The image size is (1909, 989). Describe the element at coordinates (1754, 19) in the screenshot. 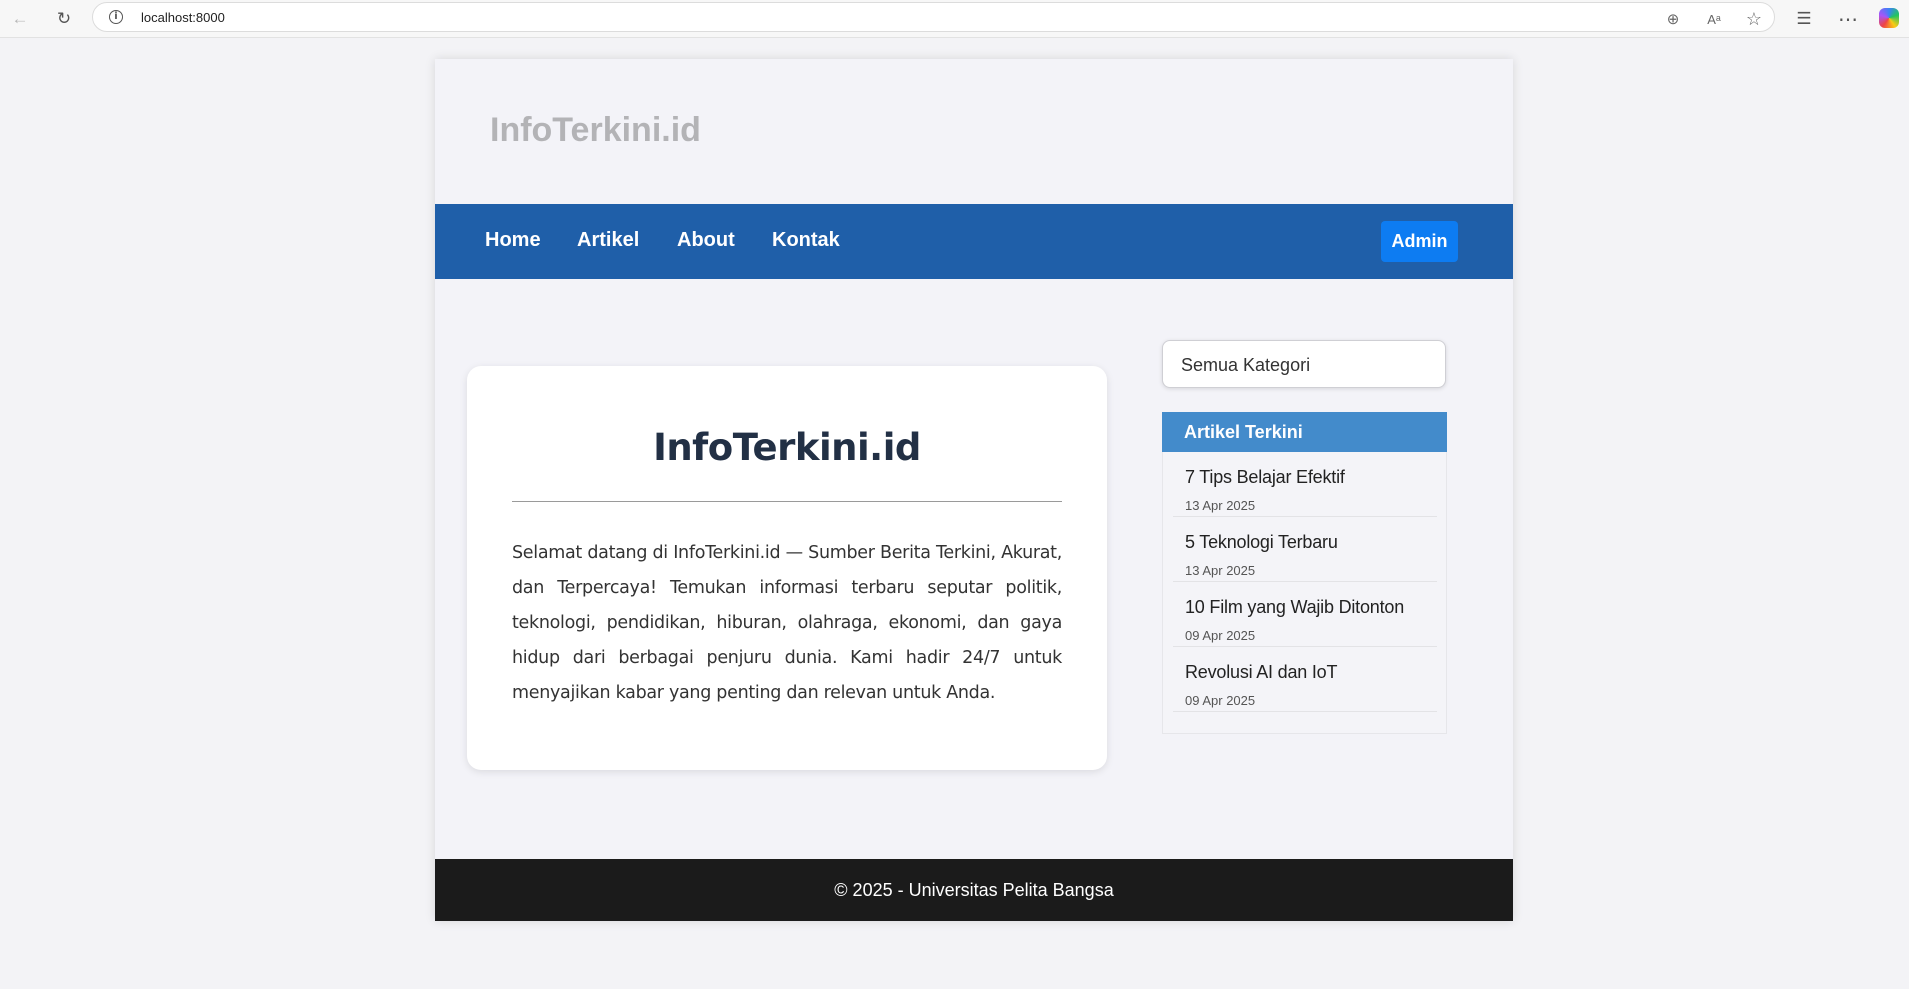

I see `star-icon: ☆` at that location.